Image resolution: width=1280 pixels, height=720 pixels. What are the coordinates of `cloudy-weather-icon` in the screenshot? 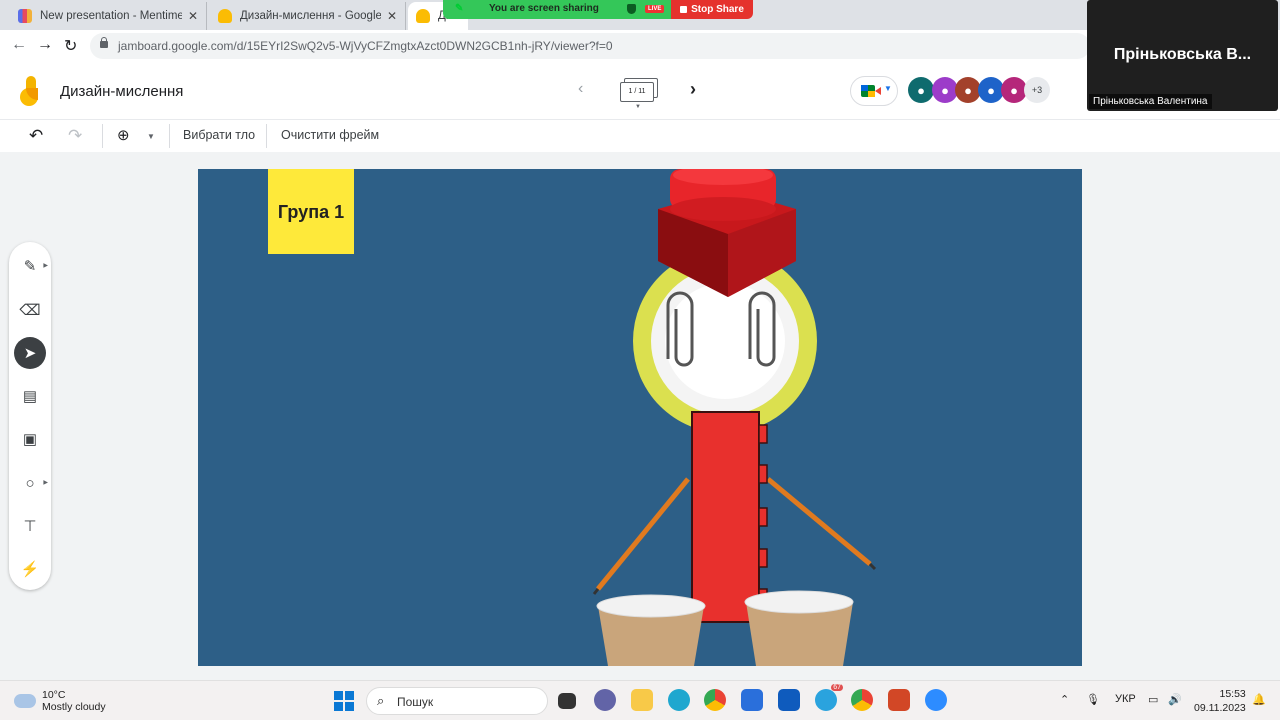 It's located at (23, 698).